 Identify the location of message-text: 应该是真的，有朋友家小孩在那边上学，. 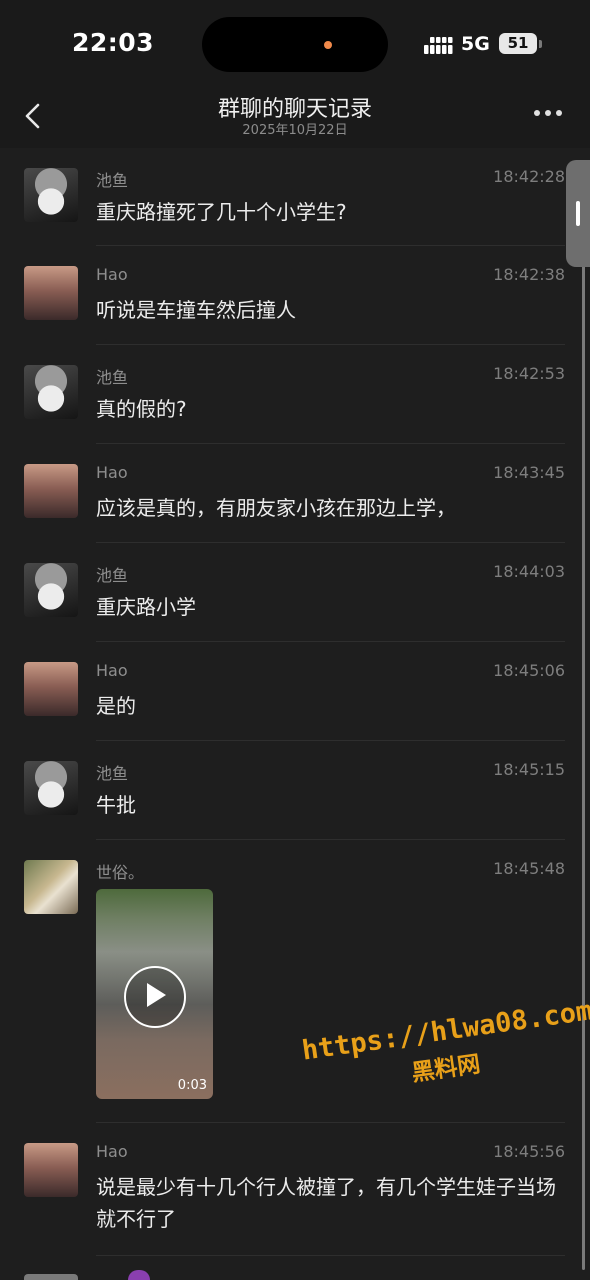
(276, 508).